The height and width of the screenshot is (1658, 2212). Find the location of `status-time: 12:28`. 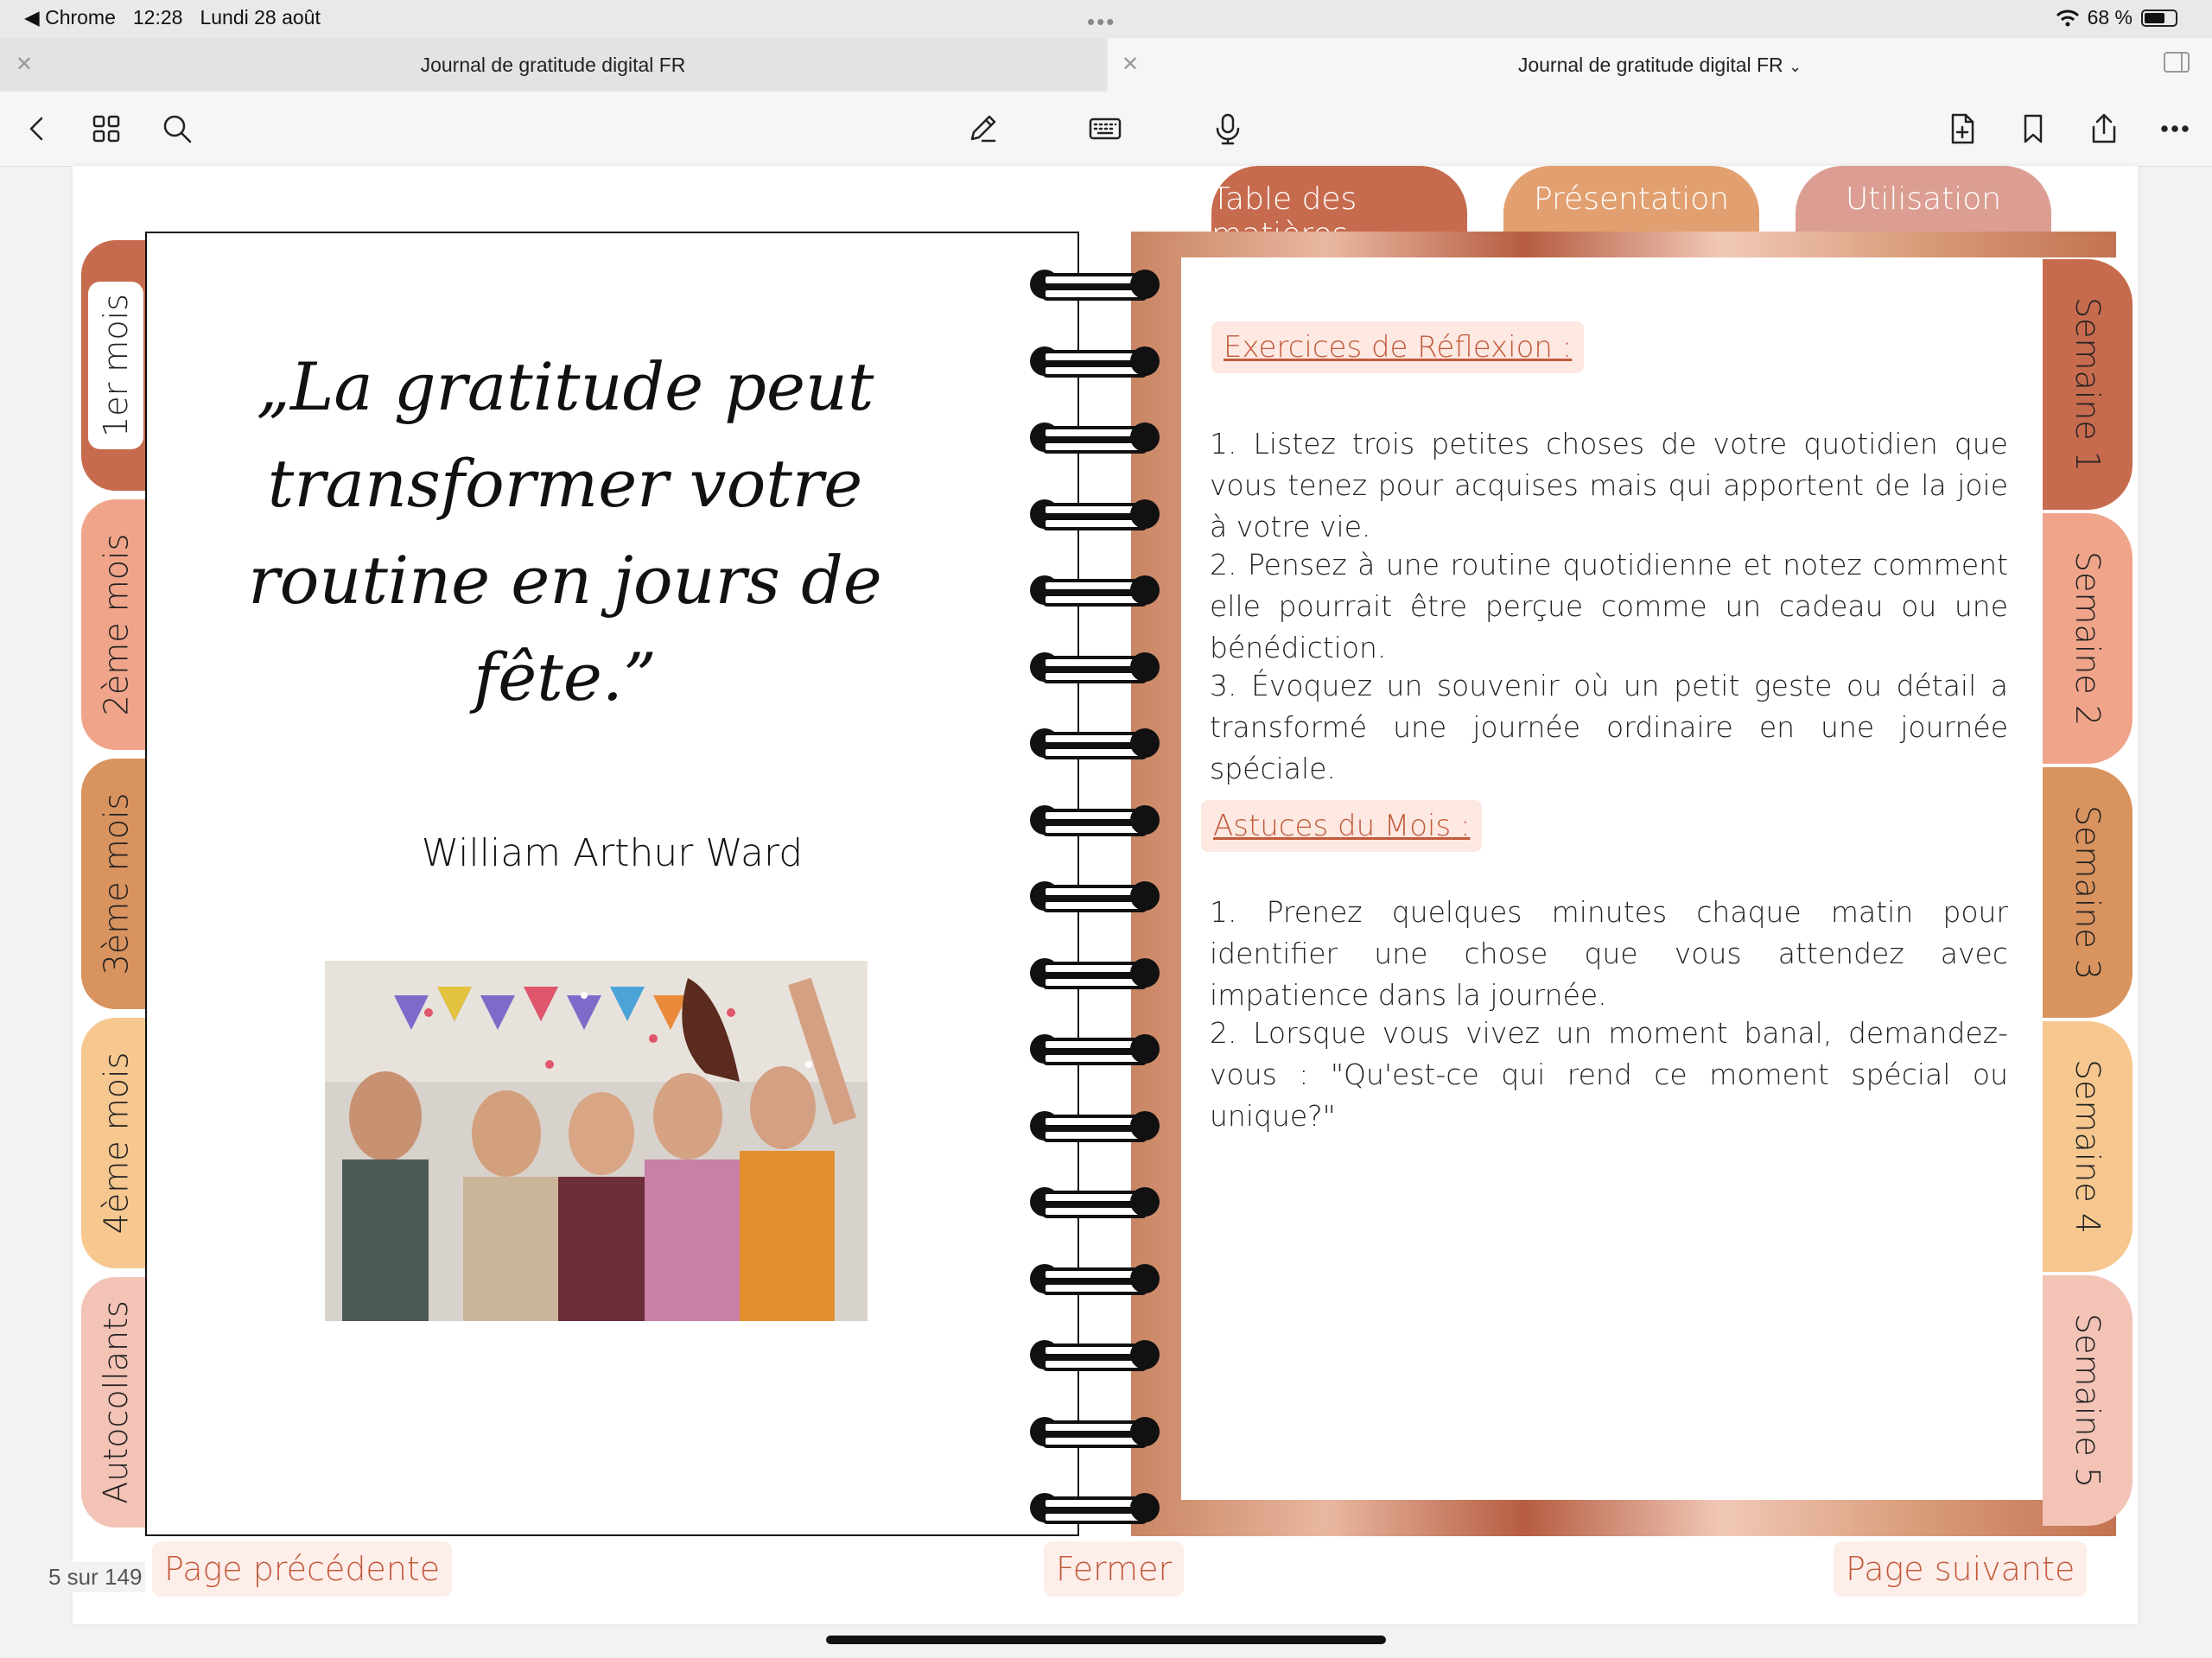

status-time: 12:28 is located at coordinates (157, 17).